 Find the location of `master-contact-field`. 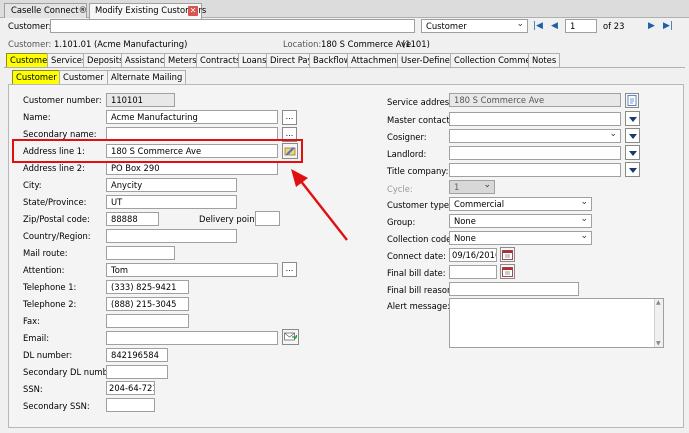

master-contact-field is located at coordinates (535, 119).